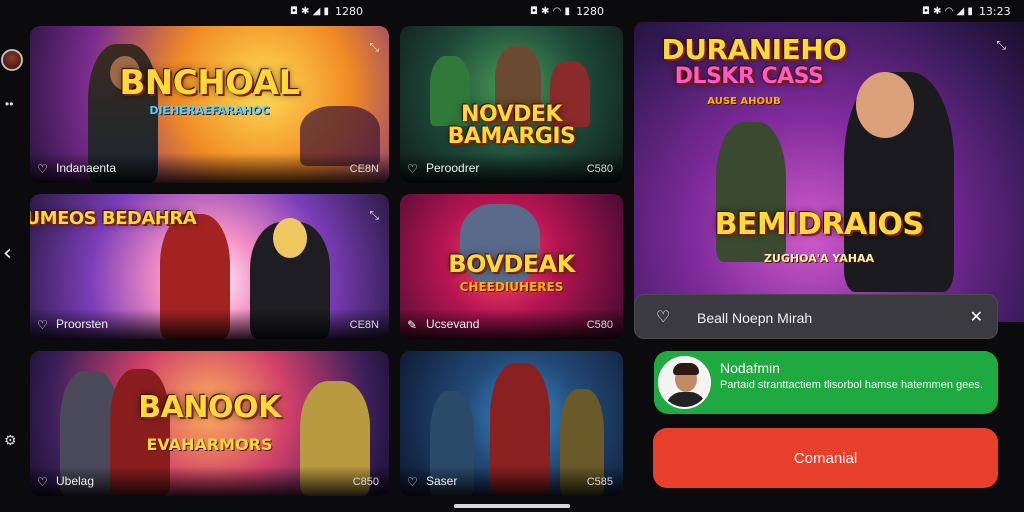 The width and height of the screenshot is (1024, 512). I want to click on edit-icon: ✎, so click(412, 325).